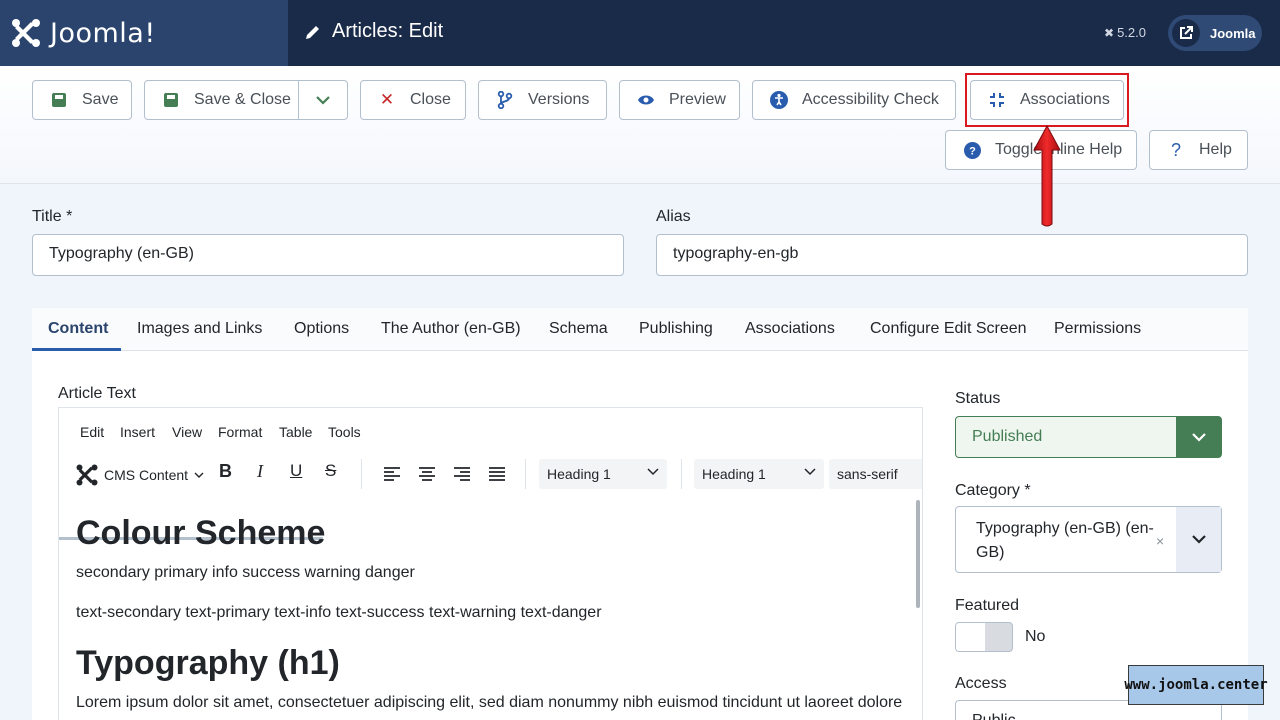  What do you see at coordinates (1131, 32) in the screenshot?
I see `version-number: 5.2.0` at bounding box center [1131, 32].